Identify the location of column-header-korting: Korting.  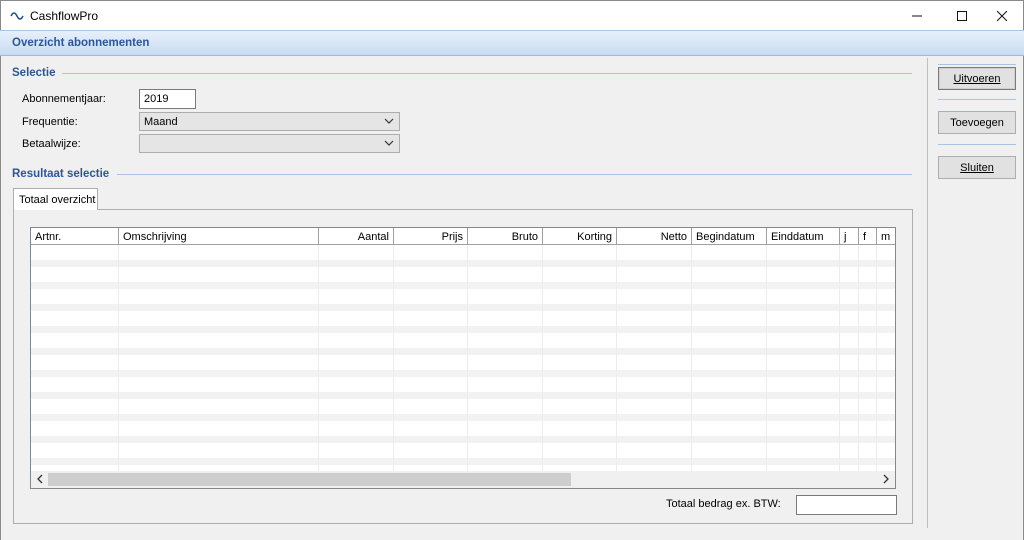
(580, 236).